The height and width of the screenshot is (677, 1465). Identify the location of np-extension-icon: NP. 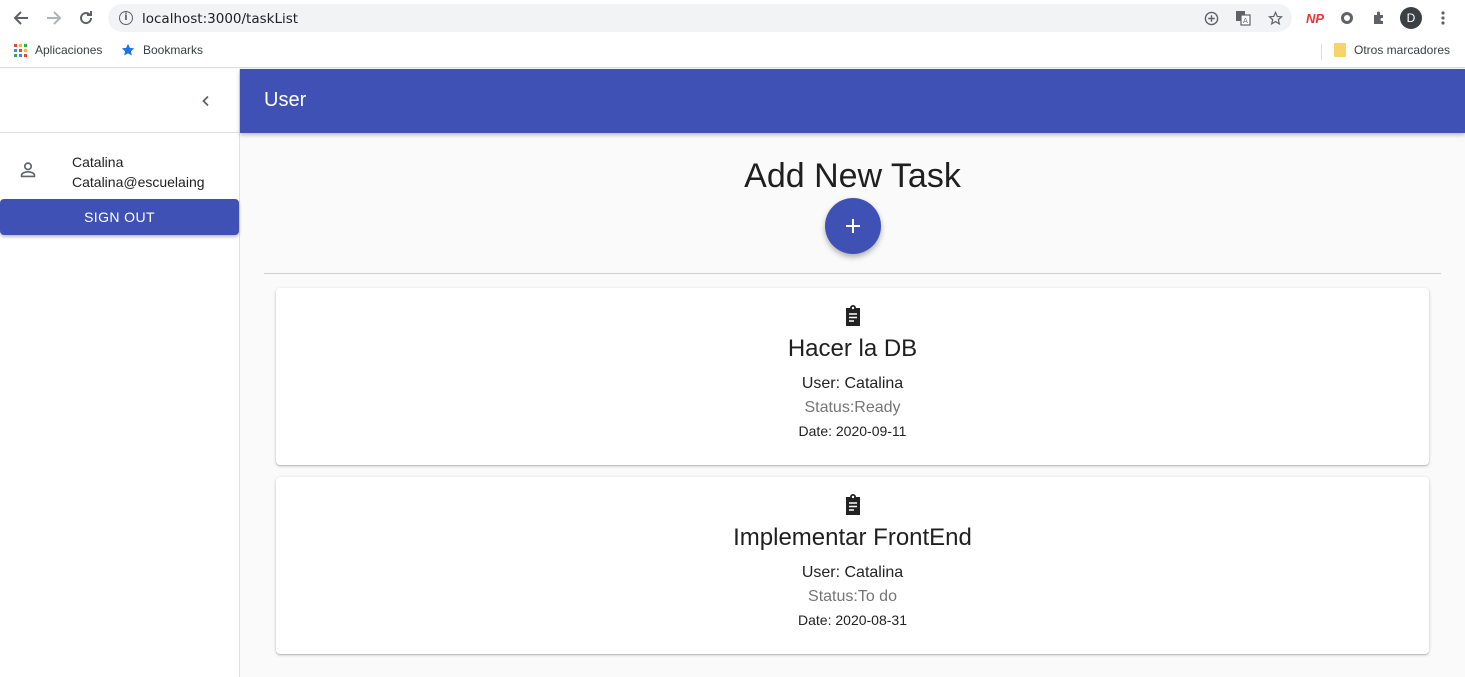
(1315, 18).